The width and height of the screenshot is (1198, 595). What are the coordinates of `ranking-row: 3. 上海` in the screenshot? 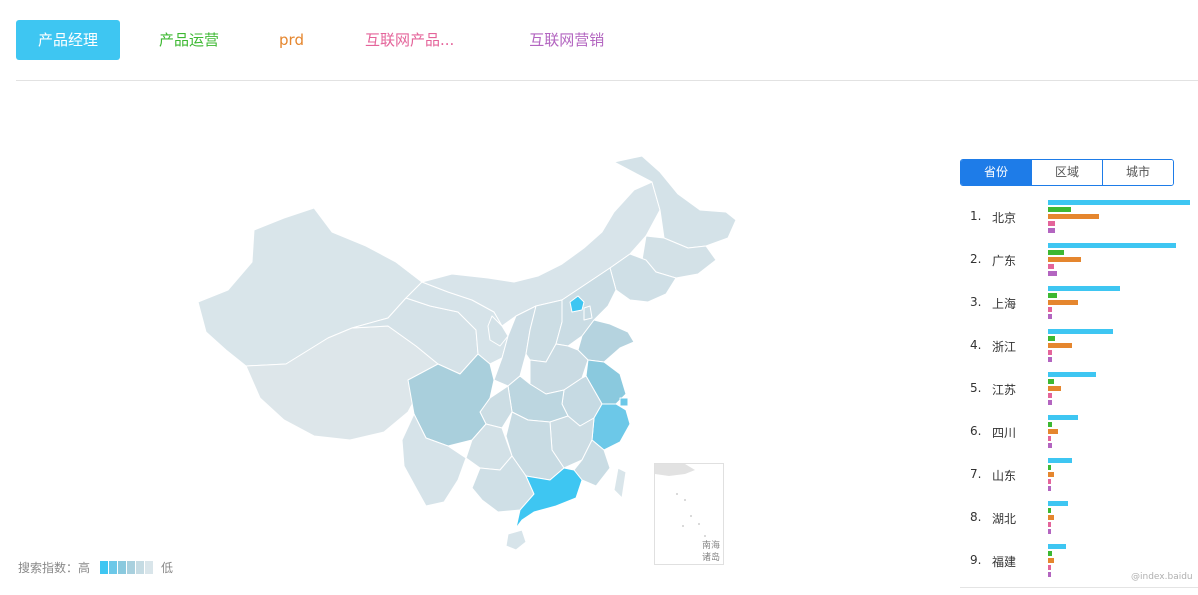 It's located at (1079, 302).